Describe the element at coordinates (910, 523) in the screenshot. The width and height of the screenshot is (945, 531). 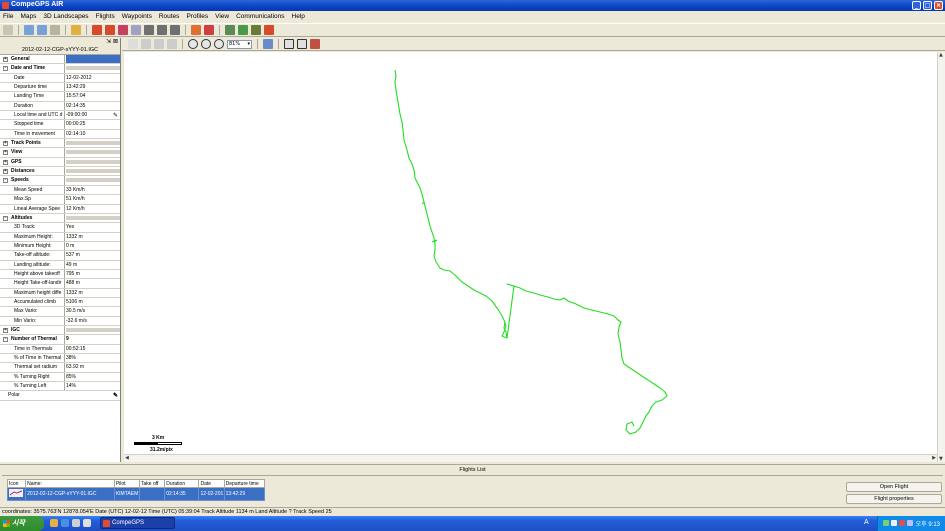
I see `tray-app-icon` at that location.